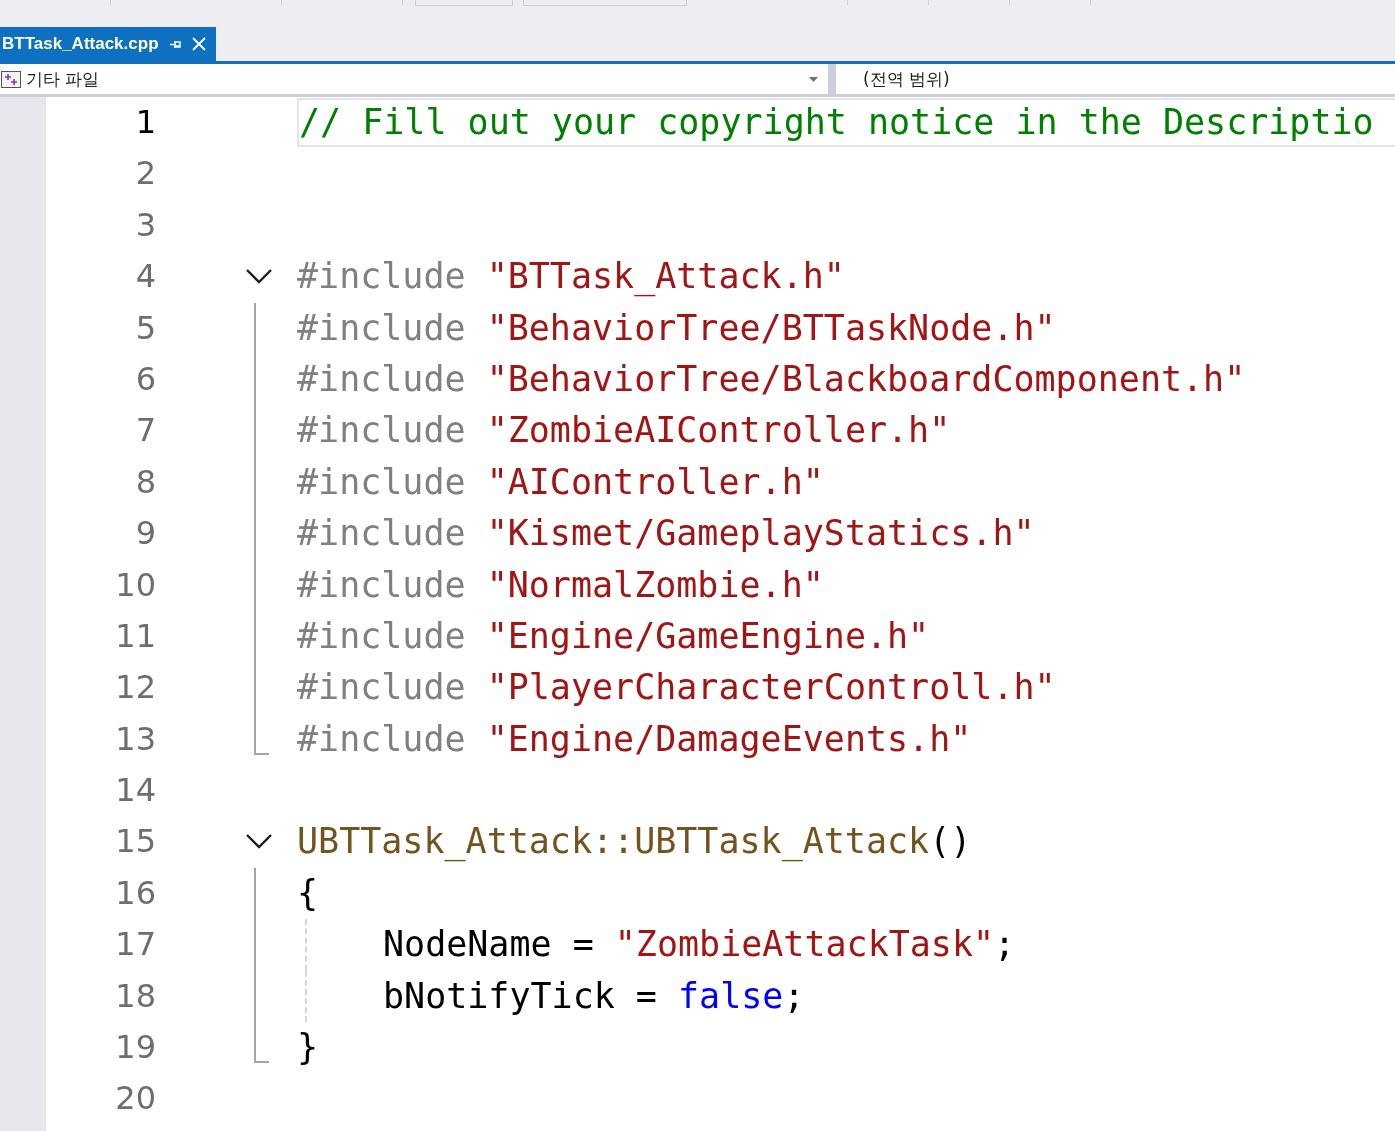 The image size is (1395, 1131). What do you see at coordinates (135, 688) in the screenshot?
I see `line-number: 12` at bounding box center [135, 688].